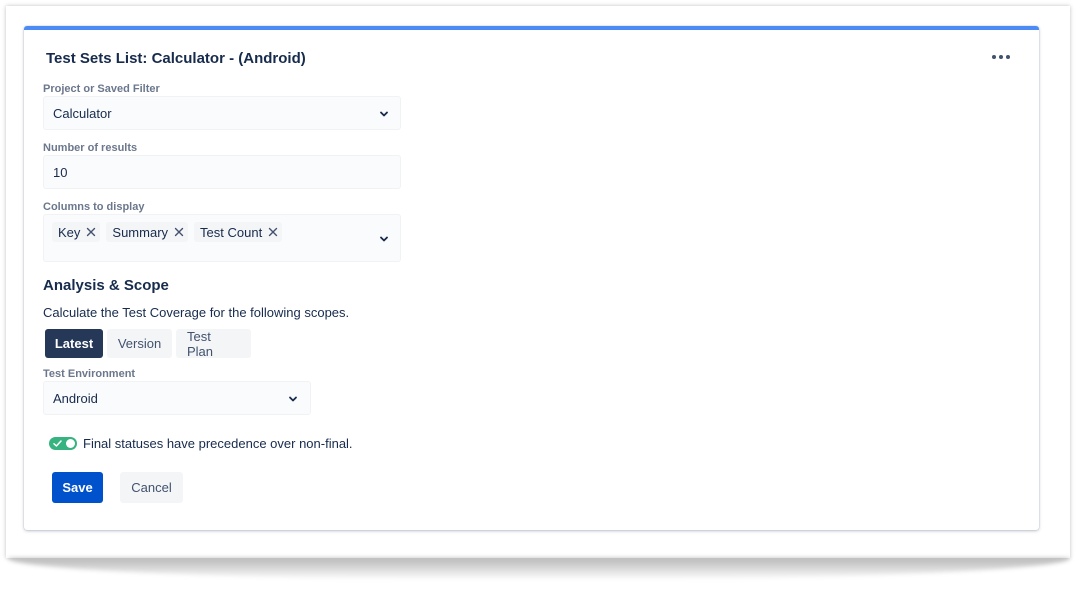 The image size is (1083, 589). I want to click on save-button: Save, so click(77, 487).